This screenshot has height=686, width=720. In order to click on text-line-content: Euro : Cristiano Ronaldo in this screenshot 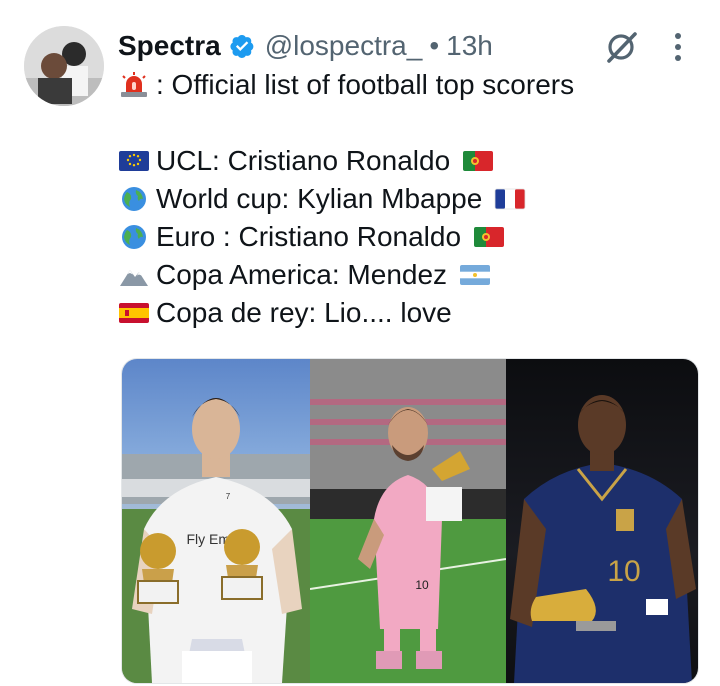, I will do `click(309, 236)`.